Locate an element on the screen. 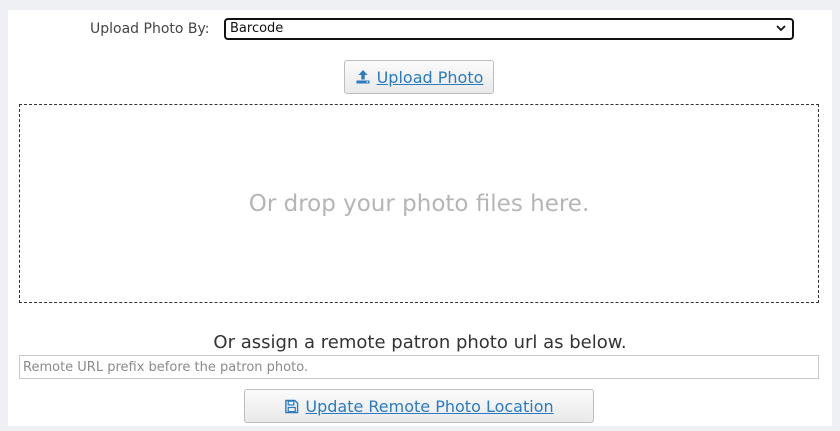 This screenshot has height=431, width=840. upload-by-row: Upload Photo By: Barcode is located at coordinates (420, 29).